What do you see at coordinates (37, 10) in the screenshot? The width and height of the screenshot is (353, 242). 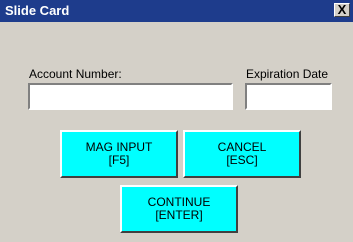 I see `window-title: Slide Card` at bounding box center [37, 10].